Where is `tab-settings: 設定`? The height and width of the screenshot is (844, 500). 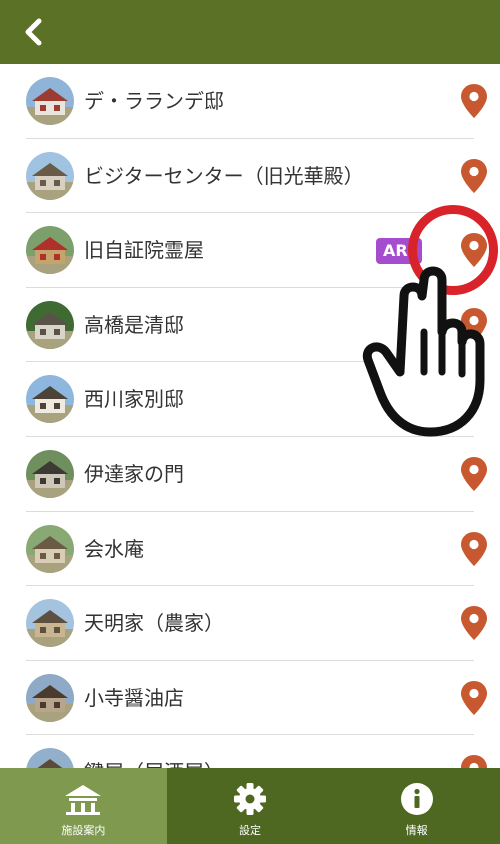
tab-settings: 設定 is located at coordinates (250, 806).